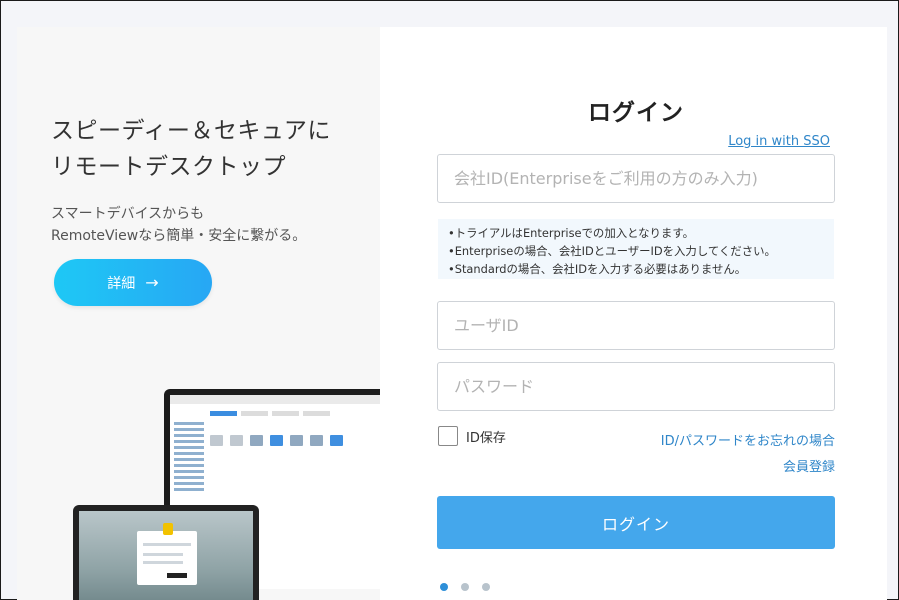 The width and height of the screenshot is (899, 600). What do you see at coordinates (177, 575) in the screenshot?
I see `dialog-button` at bounding box center [177, 575].